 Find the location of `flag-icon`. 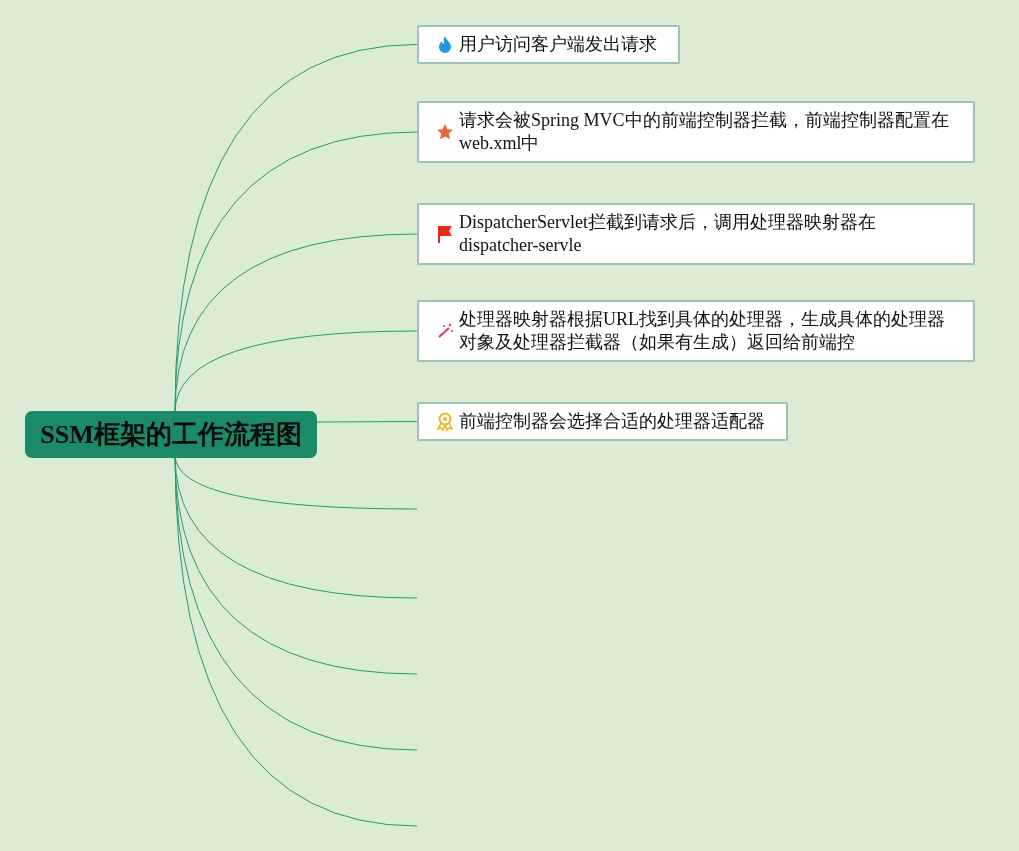

flag-icon is located at coordinates (445, 234).